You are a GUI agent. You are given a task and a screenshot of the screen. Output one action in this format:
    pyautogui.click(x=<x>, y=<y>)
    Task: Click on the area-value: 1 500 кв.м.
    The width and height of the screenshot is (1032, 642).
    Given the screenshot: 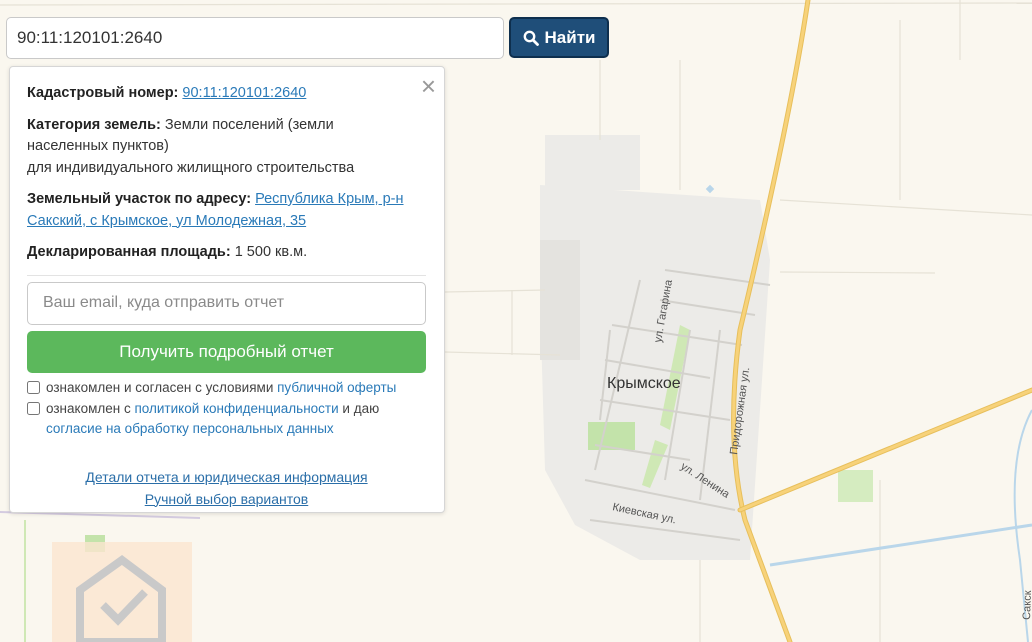 What is the action you would take?
    pyautogui.click(x=271, y=252)
    